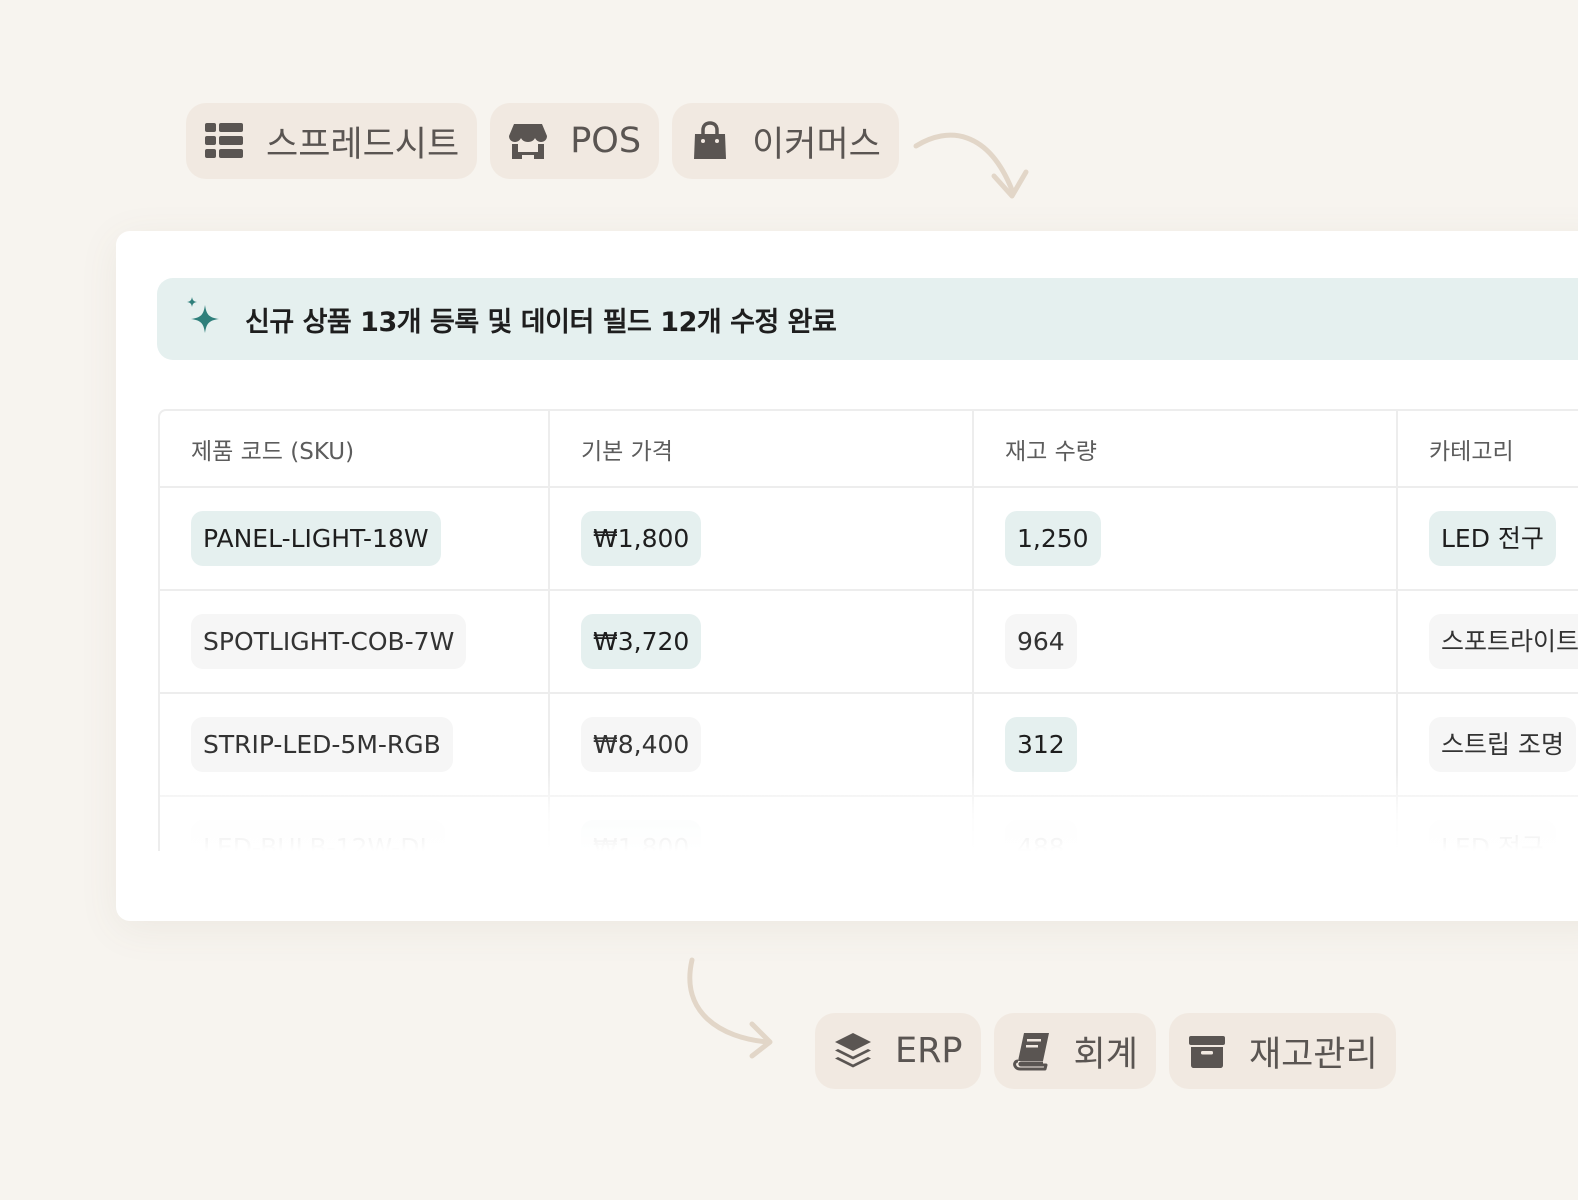 The height and width of the screenshot is (1200, 1578). Describe the element at coordinates (528, 141) in the screenshot. I see `store-icon` at that location.